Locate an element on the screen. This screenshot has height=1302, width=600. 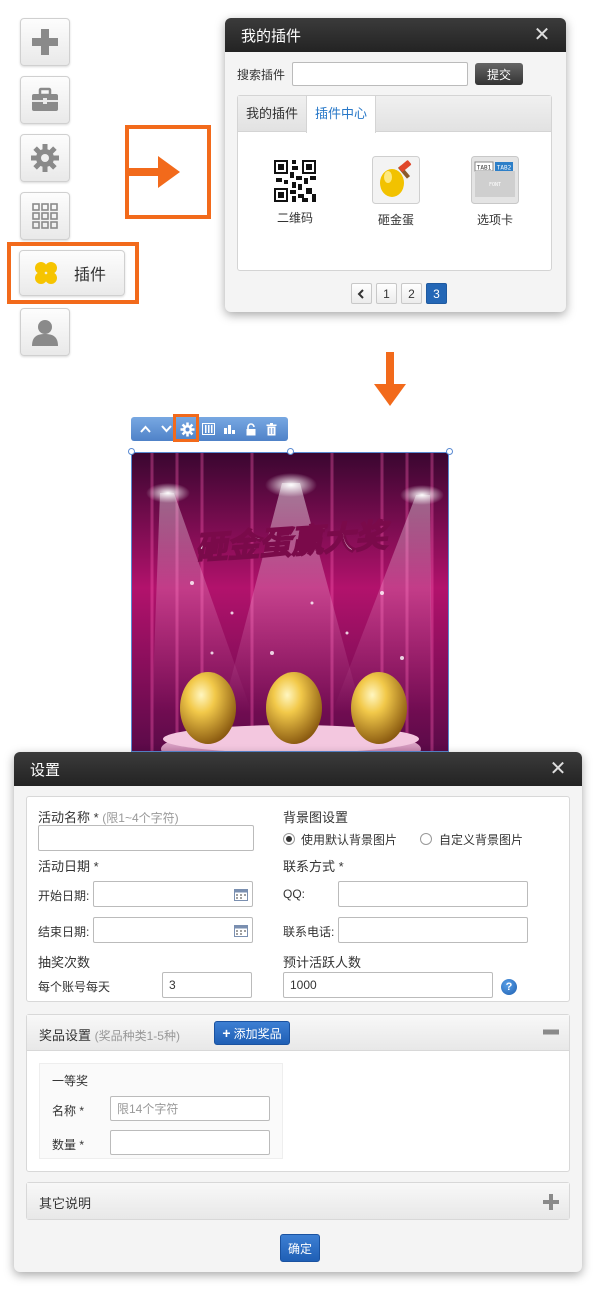
collapse-icon is located at coordinates (551, 1032).